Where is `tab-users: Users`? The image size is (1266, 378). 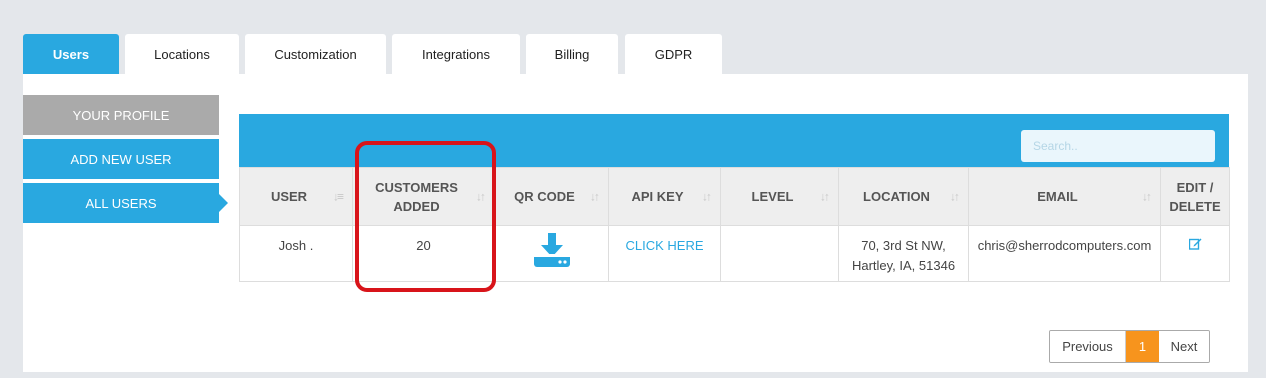
tab-users: Users is located at coordinates (71, 54).